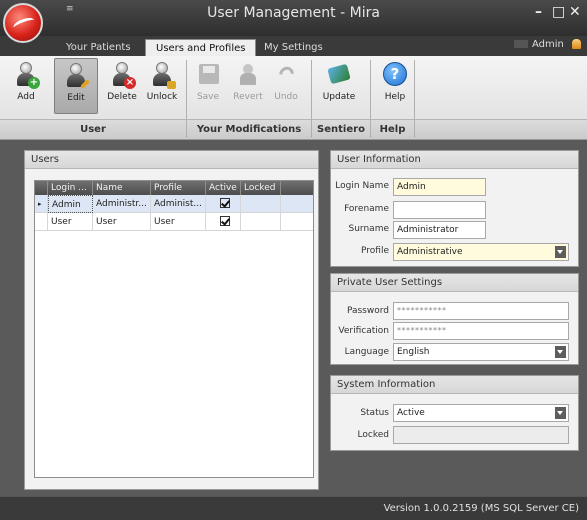 This screenshot has height=520, width=587. I want to click on language-label: Language, so click(366, 352).